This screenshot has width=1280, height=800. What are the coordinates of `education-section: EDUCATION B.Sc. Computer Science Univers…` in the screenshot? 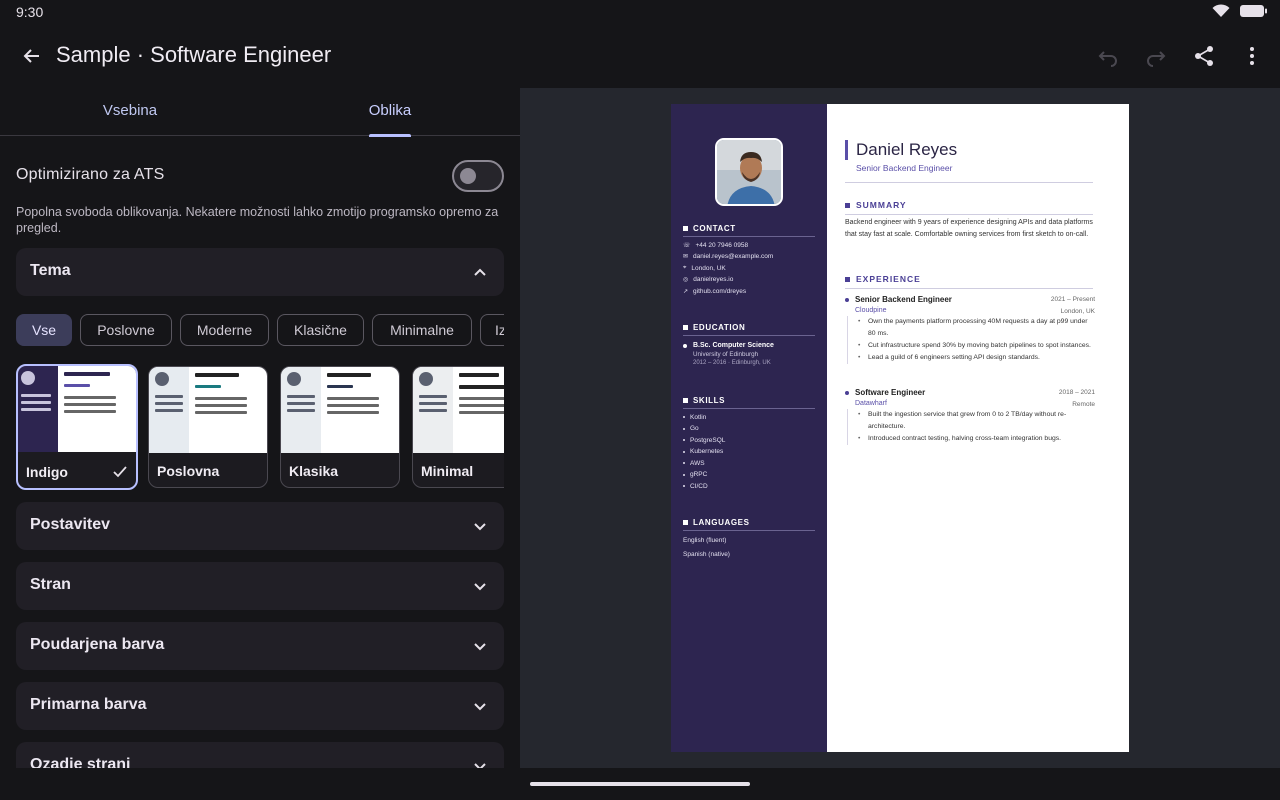 It's located at (749, 344).